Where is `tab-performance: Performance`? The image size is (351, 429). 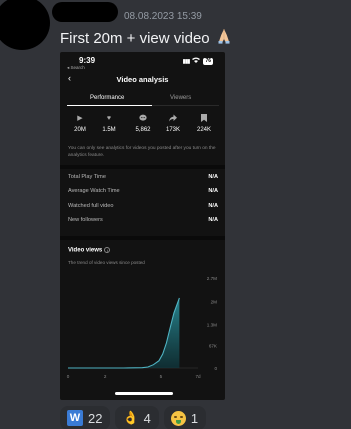 tab-performance: Performance is located at coordinates (107, 98).